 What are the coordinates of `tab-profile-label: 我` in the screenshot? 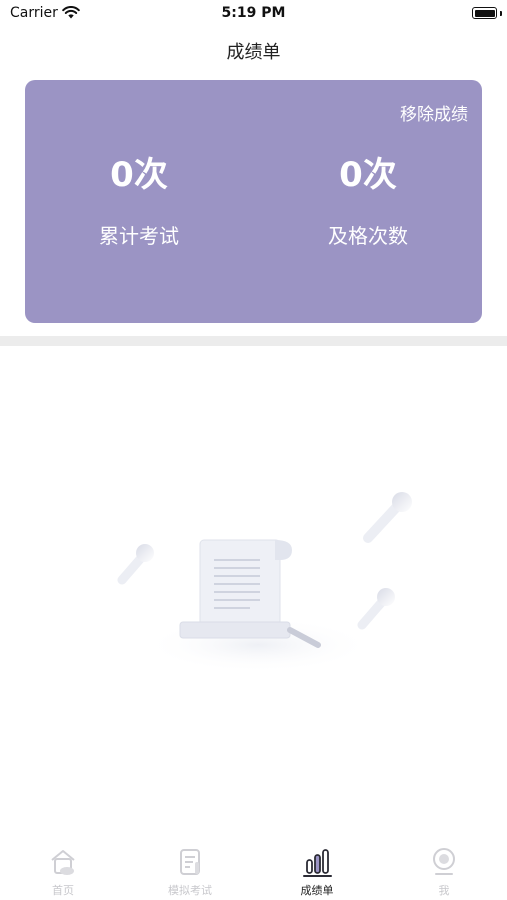 It's located at (444, 890).